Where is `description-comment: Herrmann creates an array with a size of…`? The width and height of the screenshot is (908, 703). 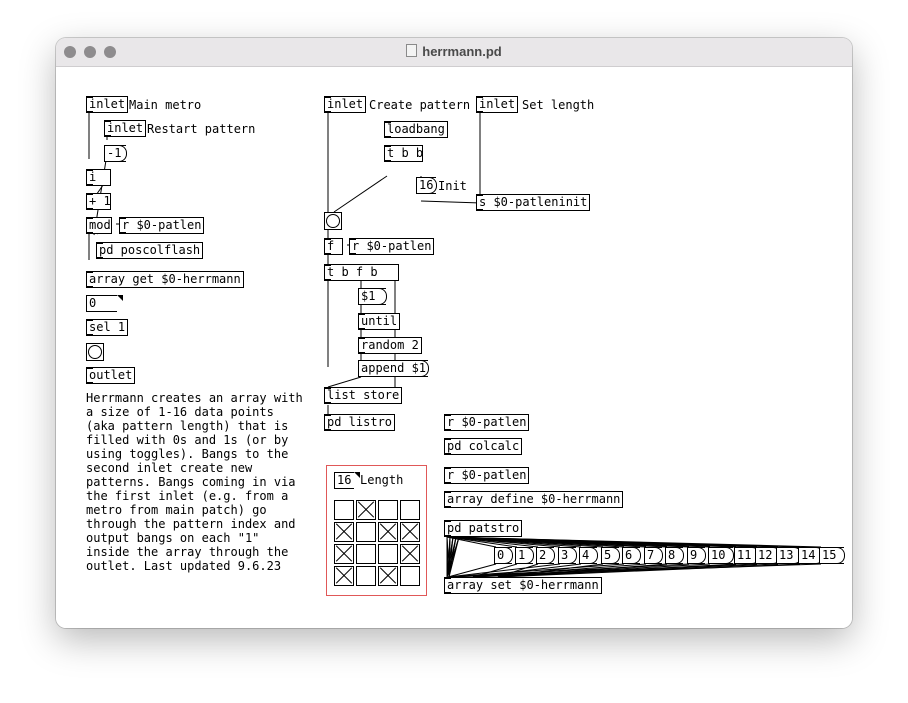
description-comment: Herrmann creates an array with a size of… is located at coordinates (194, 482).